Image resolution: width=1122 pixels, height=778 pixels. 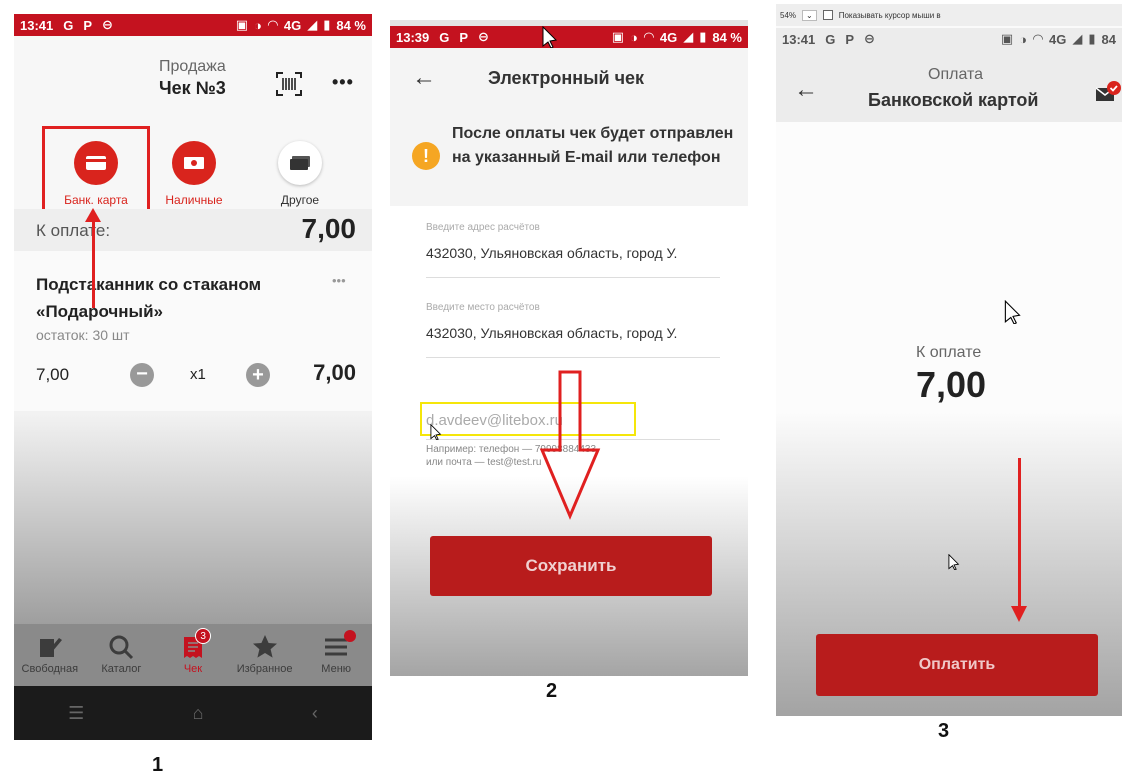 I want to click on status-p-icon: P, so click(x=850, y=39).